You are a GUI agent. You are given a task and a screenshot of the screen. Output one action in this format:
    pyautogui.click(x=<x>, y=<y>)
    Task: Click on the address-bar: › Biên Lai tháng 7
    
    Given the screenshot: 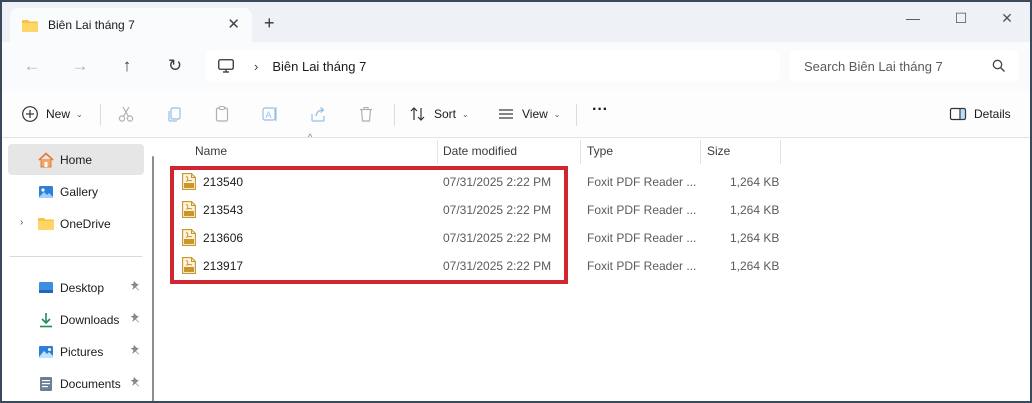 What is the action you would take?
    pyautogui.click(x=493, y=66)
    